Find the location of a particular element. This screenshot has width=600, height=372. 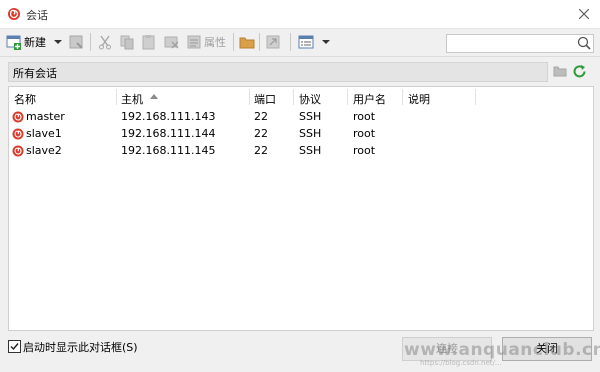

view-icon is located at coordinates (306, 42).